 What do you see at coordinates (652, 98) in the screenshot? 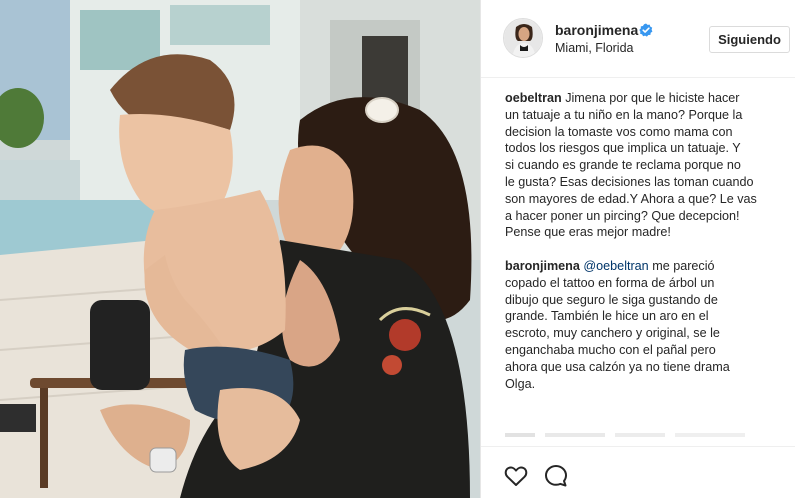
I see `comment-text: Jimena por que le hiciste hacer` at bounding box center [652, 98].